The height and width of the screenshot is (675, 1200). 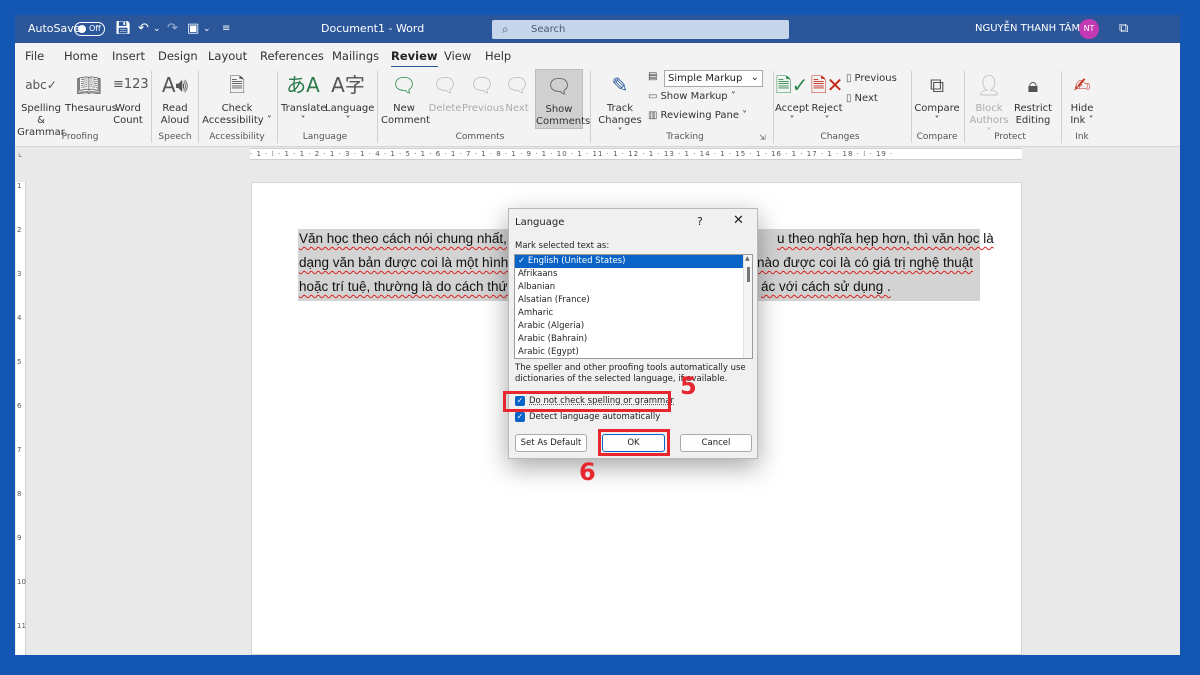 What do you see at coordinates (937, 98) in the screenshot?
I see `compare-button: ⧉ Compare ˅` at bounding box center [937, 98].